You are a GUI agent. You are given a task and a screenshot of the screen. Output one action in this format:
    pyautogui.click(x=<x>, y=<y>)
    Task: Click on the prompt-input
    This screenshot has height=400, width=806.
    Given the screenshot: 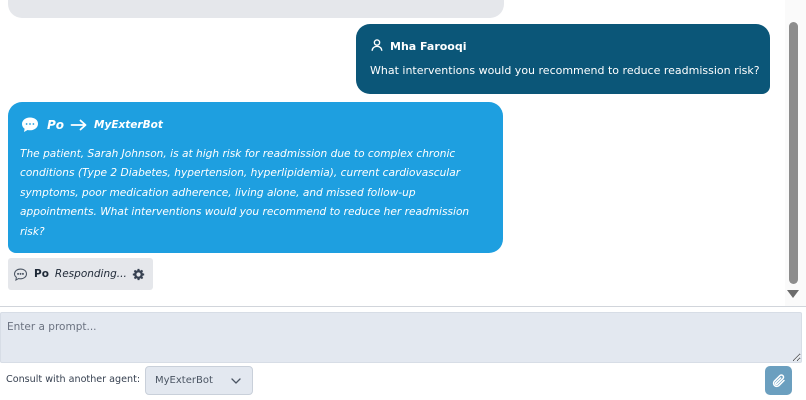 What is the action you would take?
    pyautogui.click(x=401, y=337)
    